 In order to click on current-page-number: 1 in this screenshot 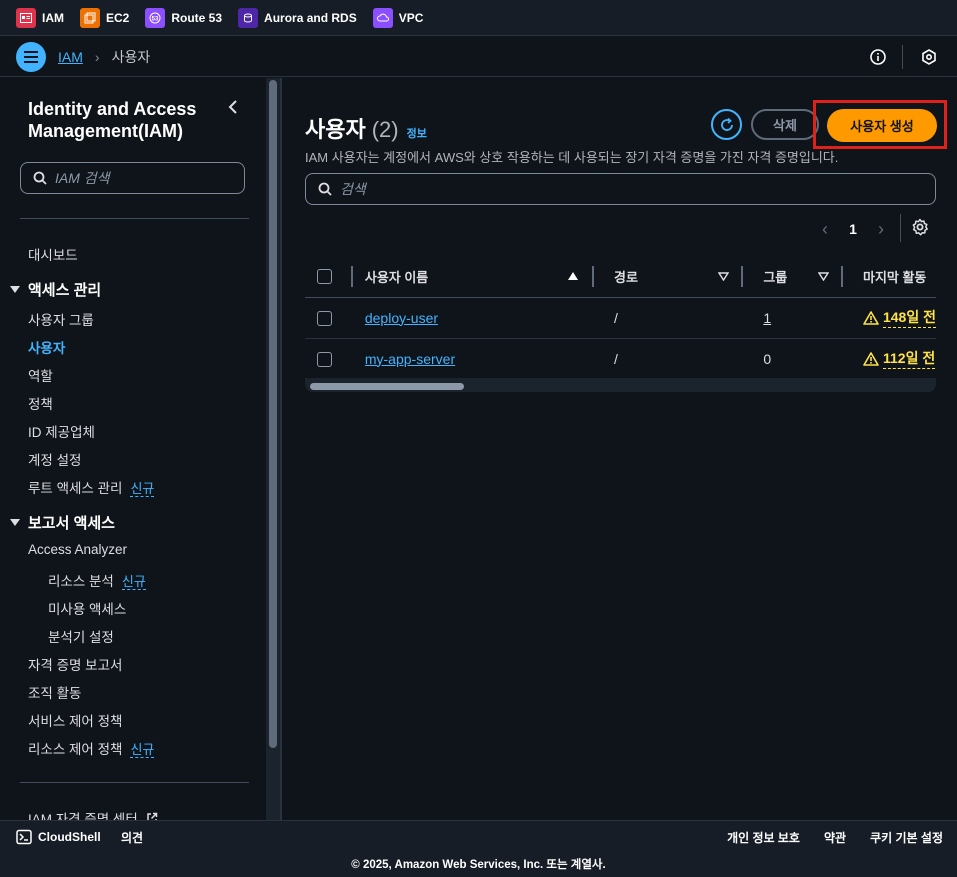, I will do `click(853, 229)`.